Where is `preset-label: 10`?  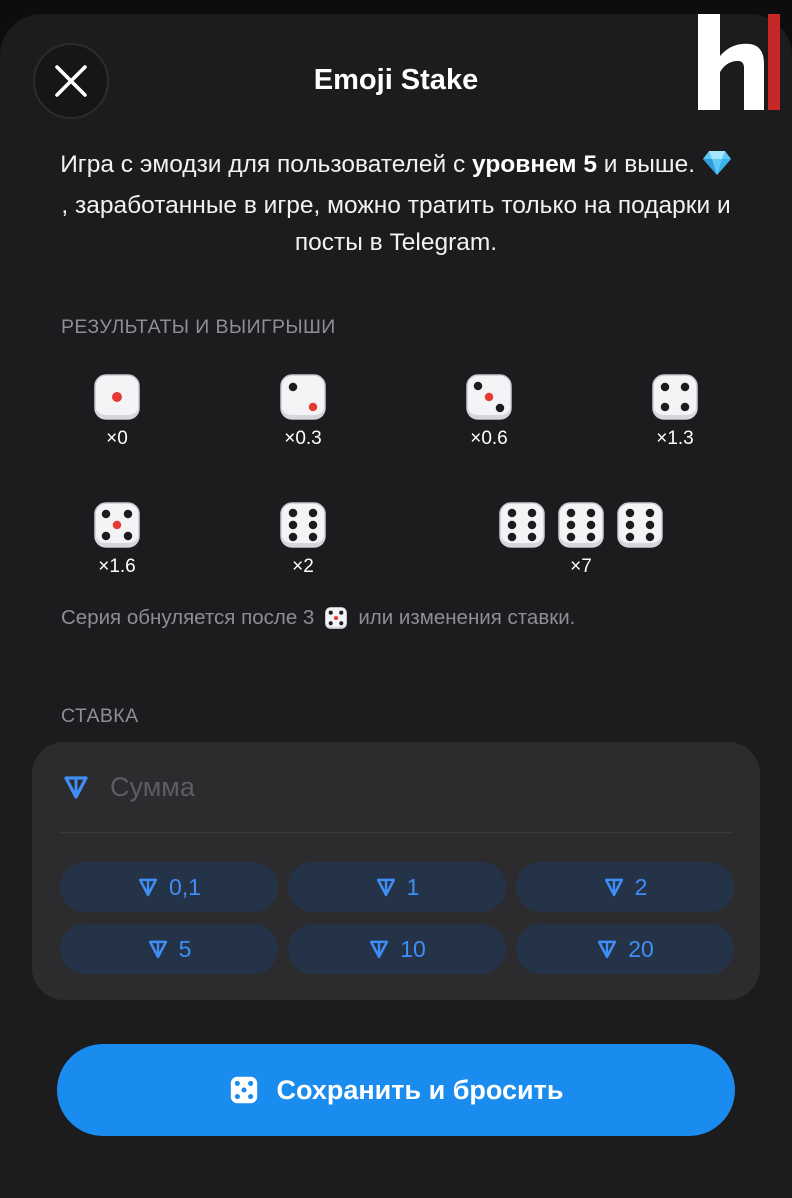
preset-label: 10 is located at coordinates (413, 948).